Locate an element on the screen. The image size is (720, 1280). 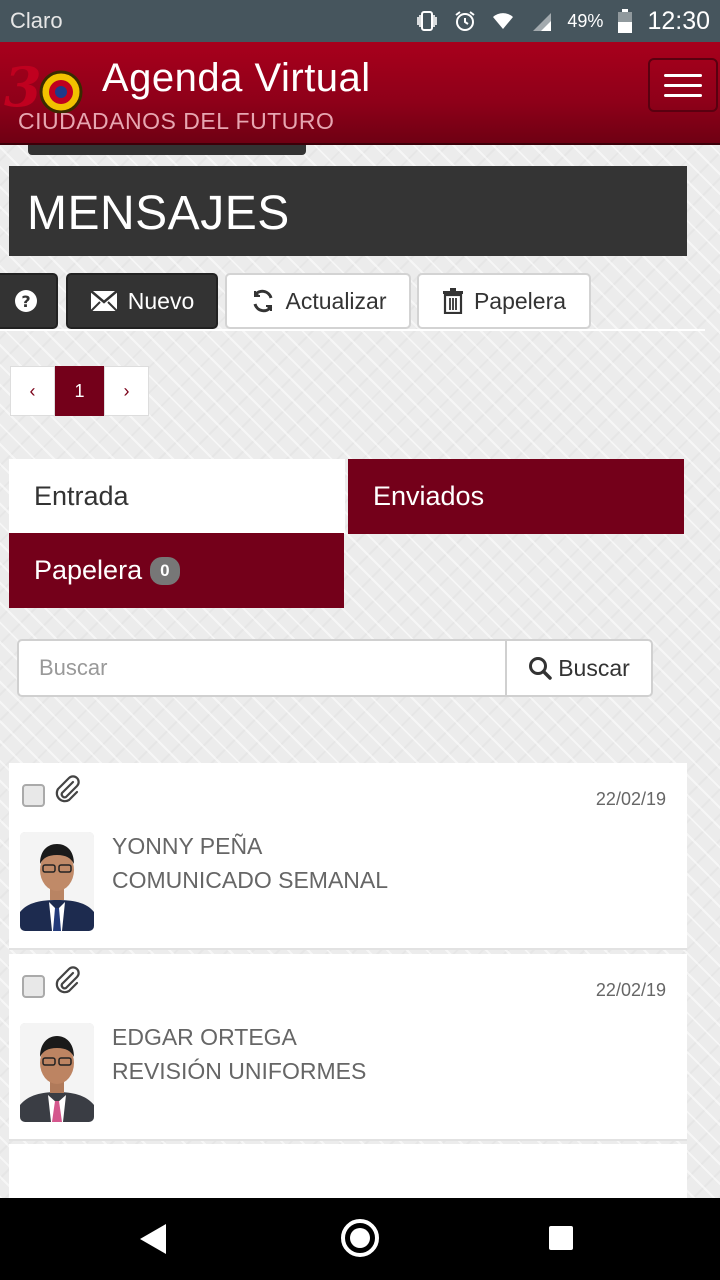
trash-label: Papelera is located at coordinates (520, 300).